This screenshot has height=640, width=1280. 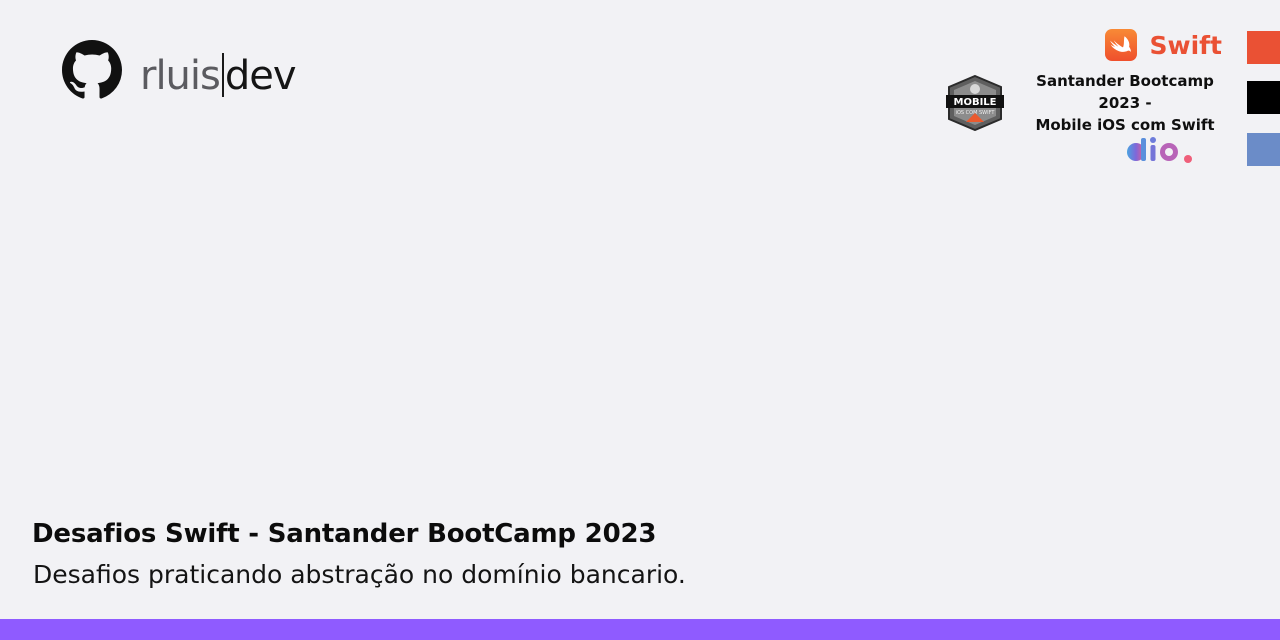 I want to click on owner-username: rluis dev, so click(x=218, y=72).